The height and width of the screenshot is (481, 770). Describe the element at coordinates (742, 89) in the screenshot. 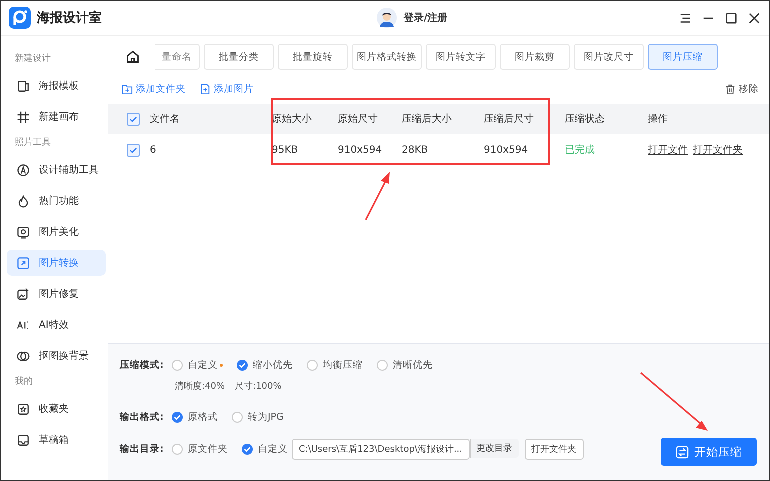

I see `remove-button: 移除` at that location.